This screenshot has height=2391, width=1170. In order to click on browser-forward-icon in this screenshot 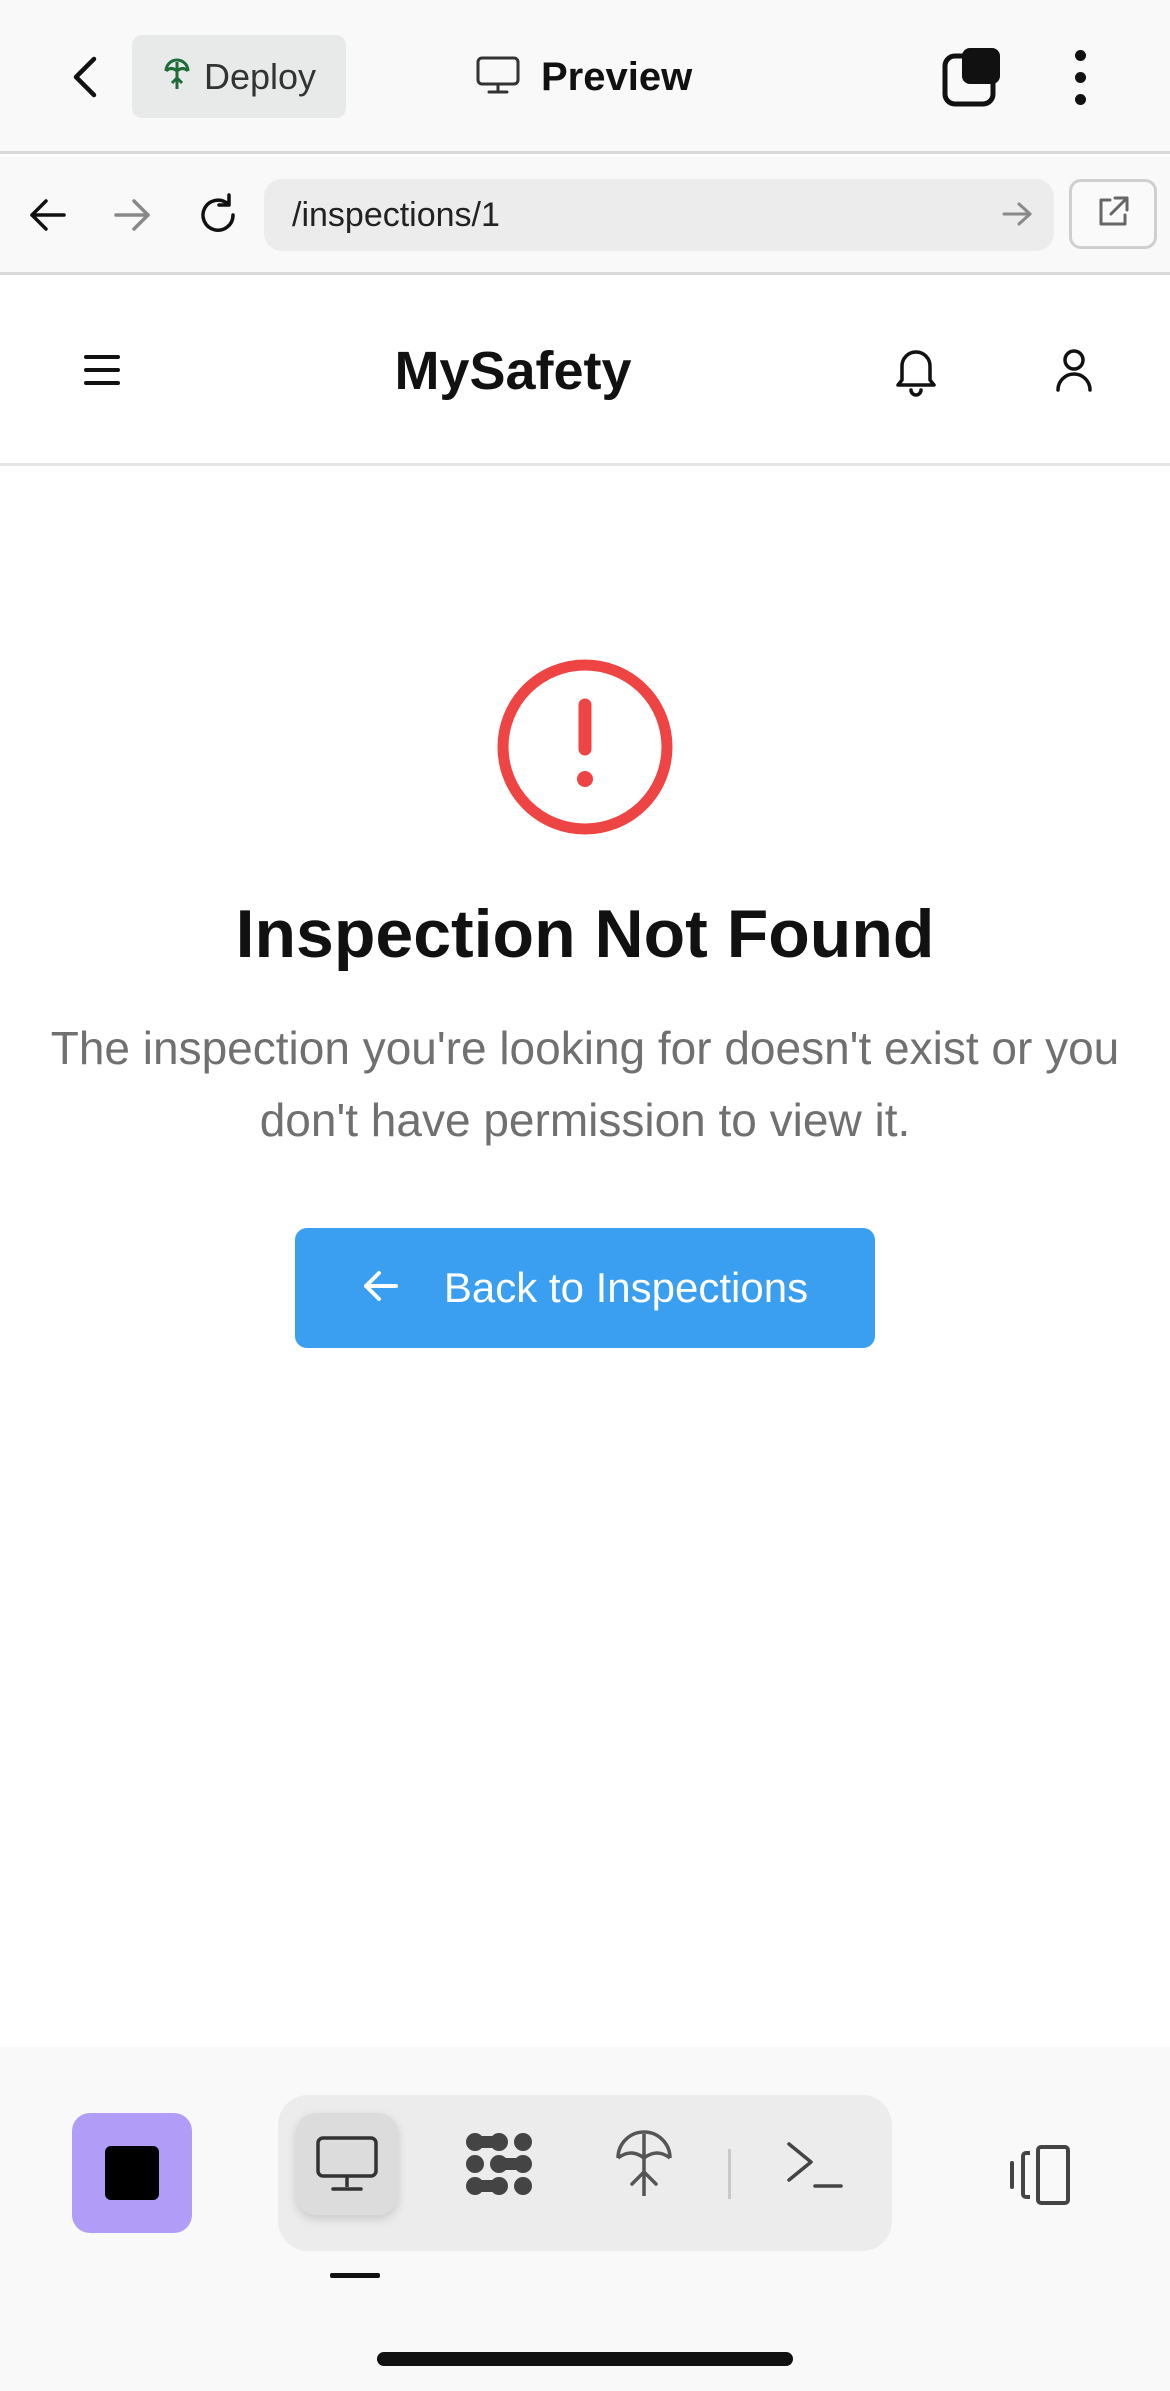, I will do `click(132, 215)`.